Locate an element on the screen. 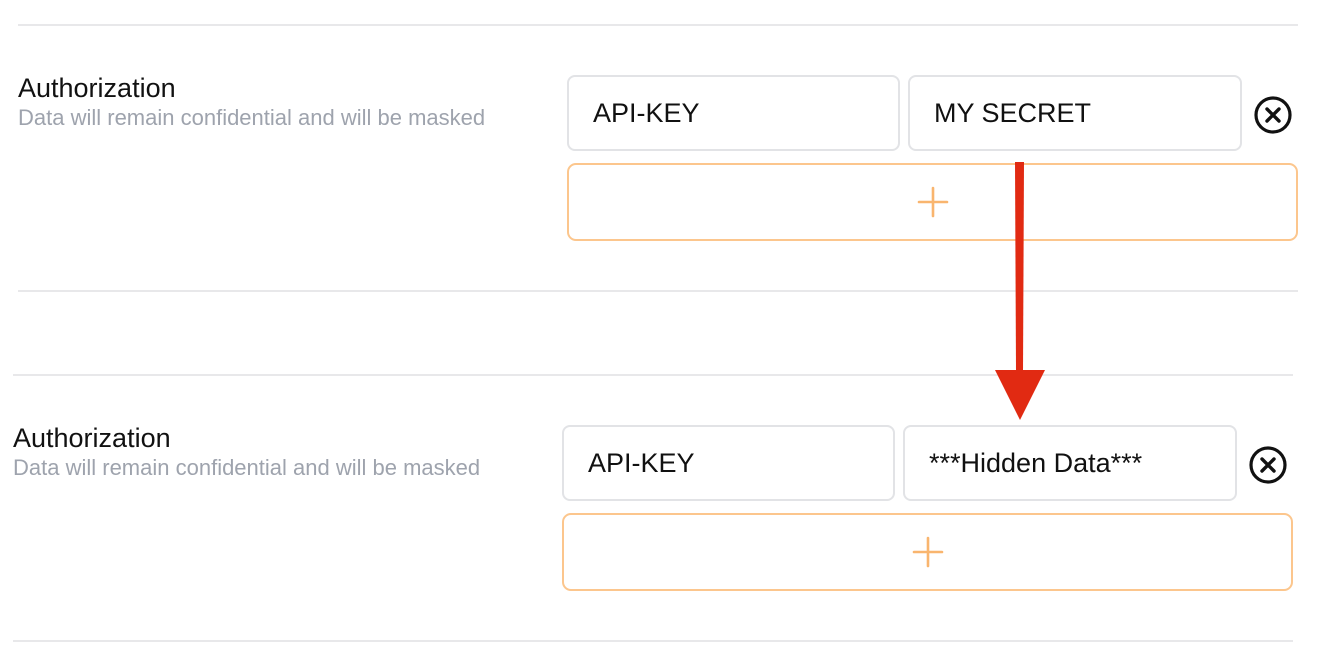  divider-mid-a is located at coordinates (658, 291).